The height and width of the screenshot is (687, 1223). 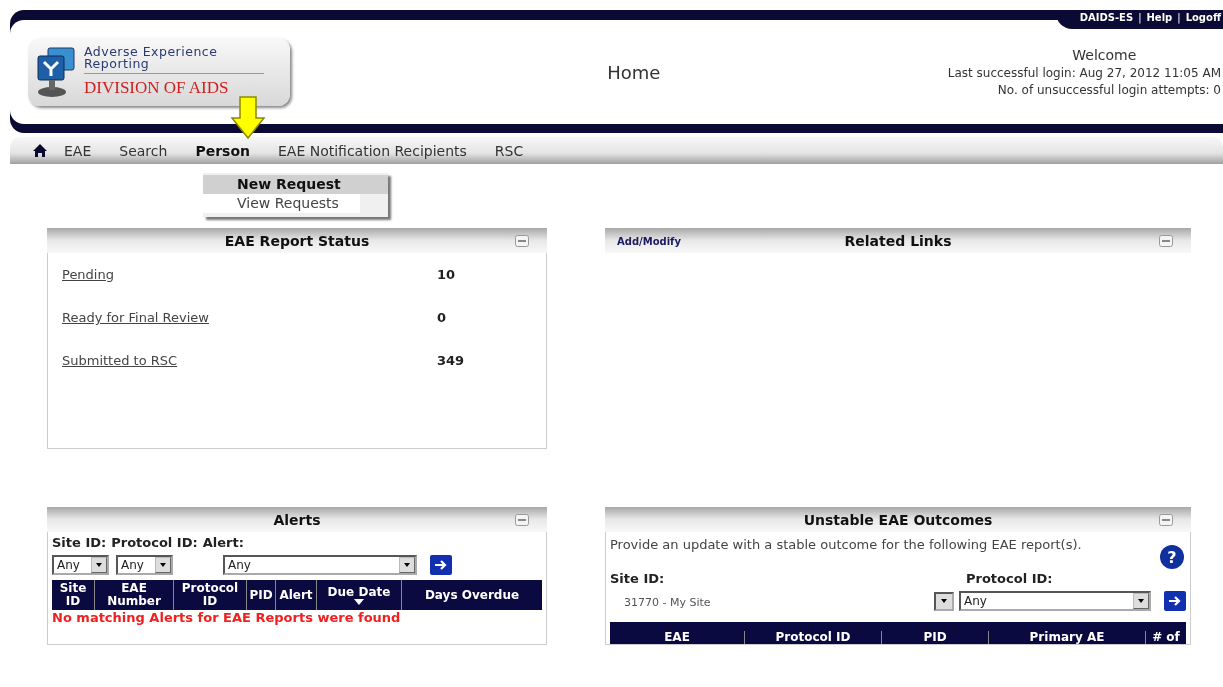 What do you see at coordinates (296, 595) in the screenshot?
I see `column-header: Alert` at bounding box center [296, 595].